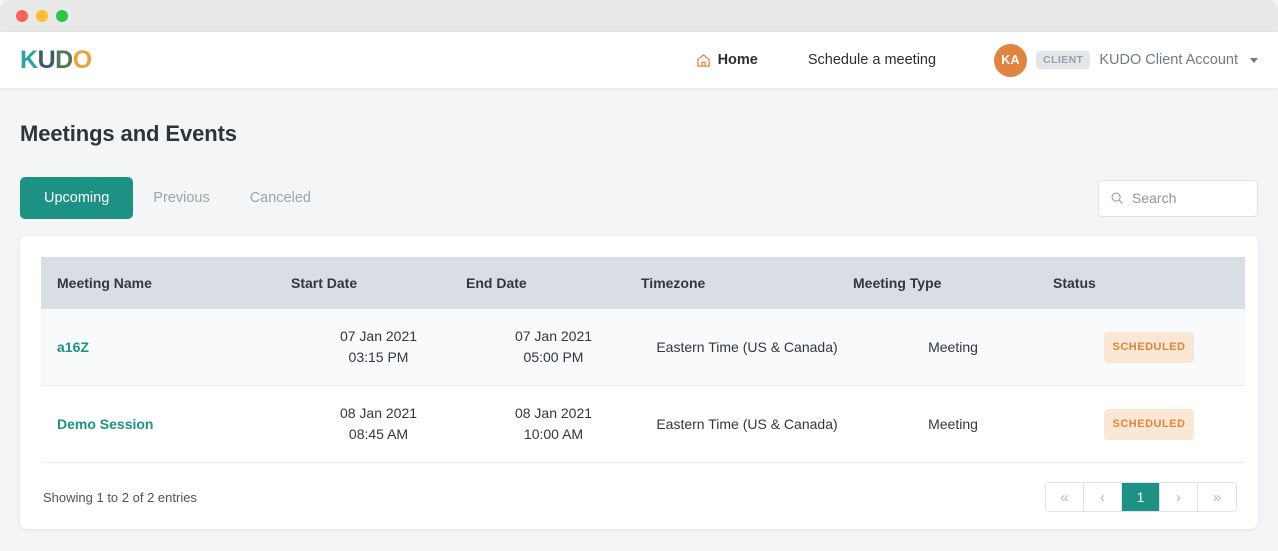 The height and width of the screenshot is (551, 1278). Describe the element at coordinates (1103, 497) in the screenshot. I see `pagination-prev-button: ‹` at that location.